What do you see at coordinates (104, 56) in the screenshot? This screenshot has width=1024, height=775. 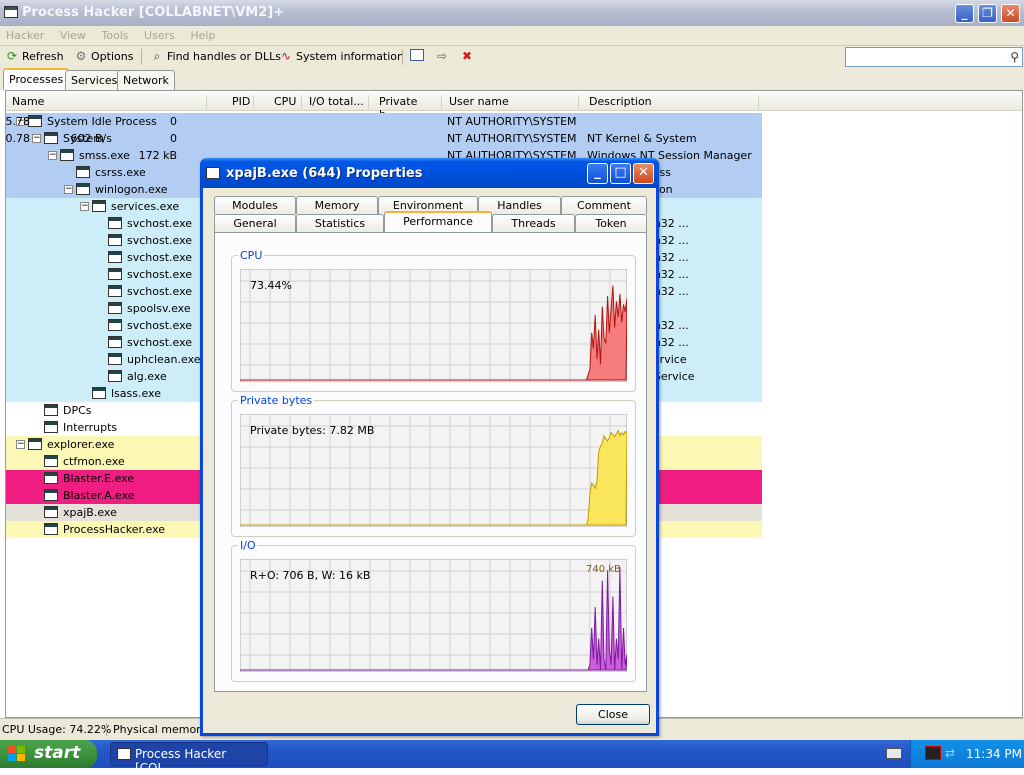 I see `options-button: ⚙ Options` at bounding box center [104, 56].